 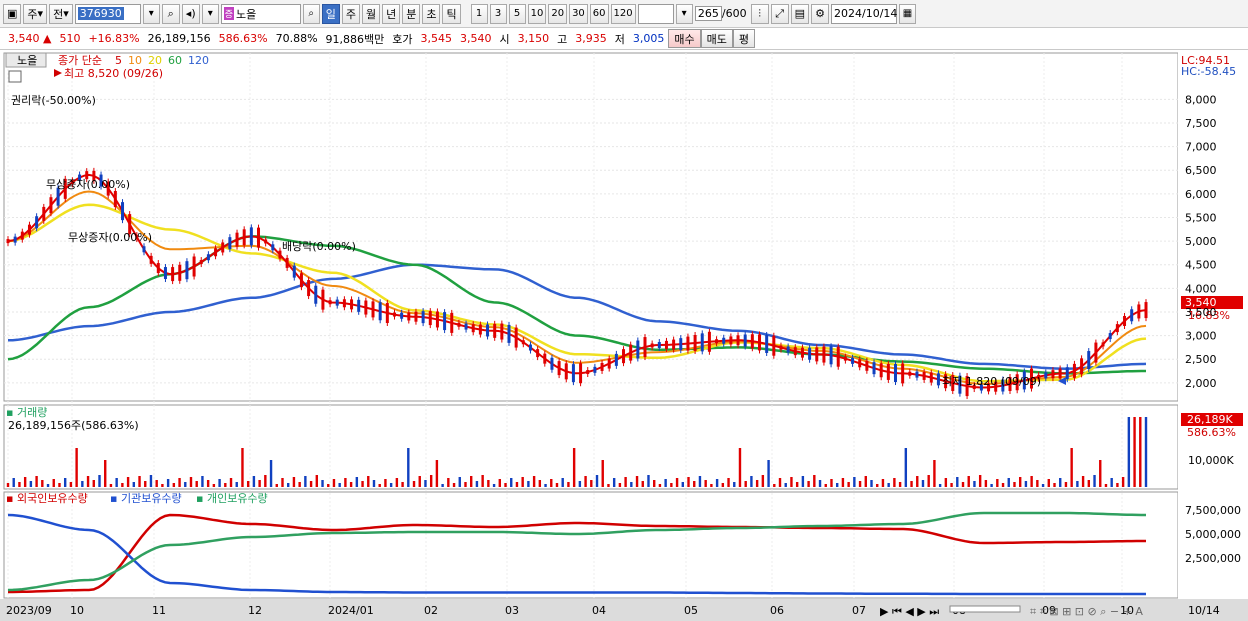 I want to click on period-tick: 틱, so click(x=451, y=13).